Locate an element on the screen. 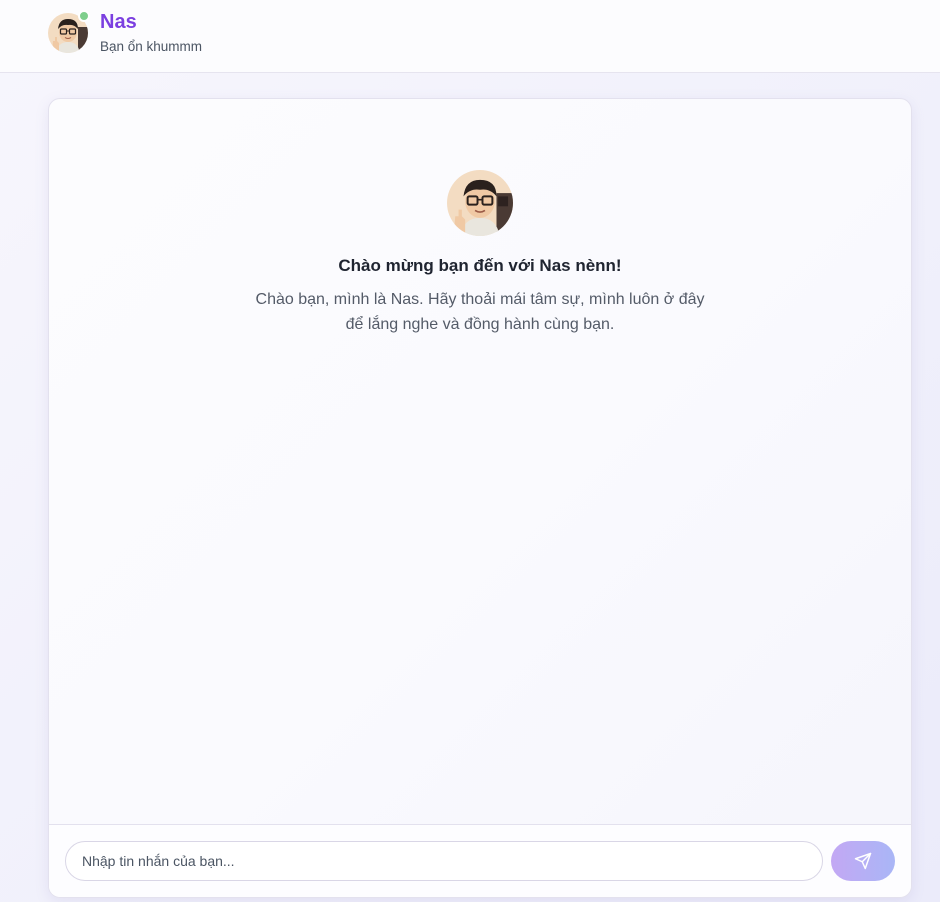 This screenshot has height=902, width=940. welcome-title: Chào mừng bạn đến với Nas nènn! is located at coordinates (480, 265).